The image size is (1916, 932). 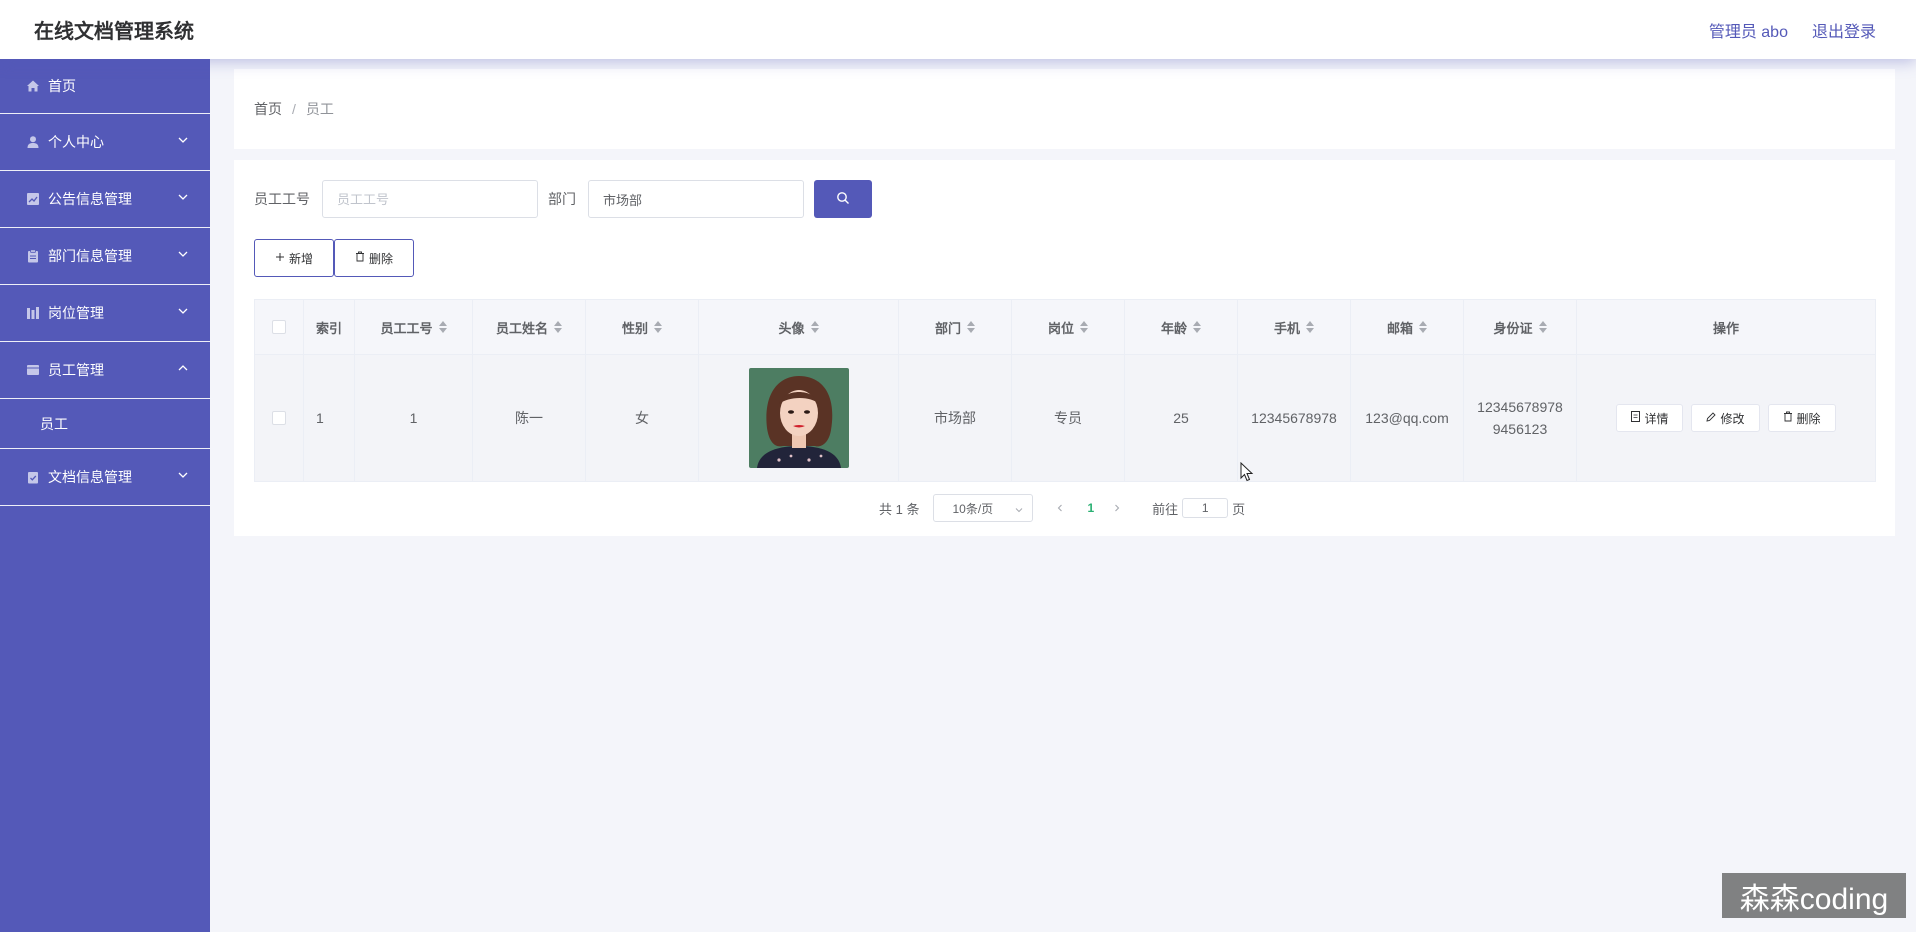 What do you see at coordinates (973, 508) in the screenshot?
I see `page-size-value: 10条/页` at bounding box center [973, 508].